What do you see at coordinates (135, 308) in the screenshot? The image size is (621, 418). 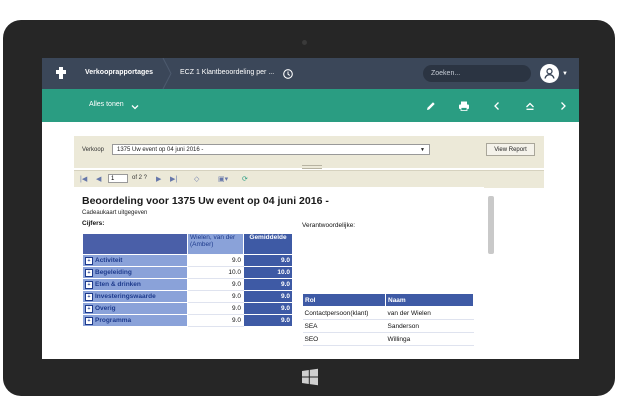 I see `row-label: + Overig` at bounding box center [135, 308].